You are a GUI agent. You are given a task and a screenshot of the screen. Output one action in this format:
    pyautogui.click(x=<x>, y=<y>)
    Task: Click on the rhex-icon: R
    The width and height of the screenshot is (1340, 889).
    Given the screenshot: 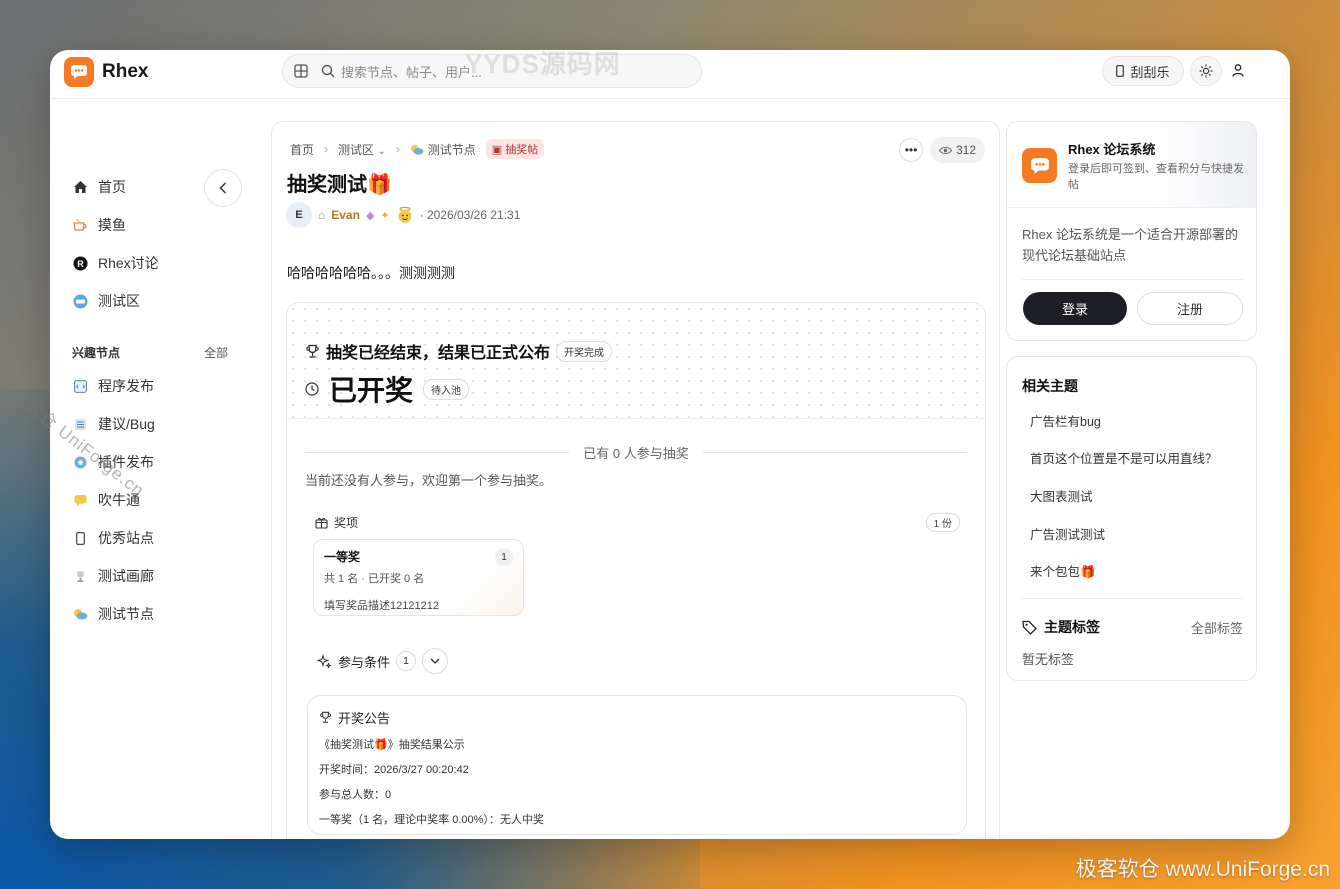 What is the action you would take?
    pyautogui.click(x=80, y=263)
    